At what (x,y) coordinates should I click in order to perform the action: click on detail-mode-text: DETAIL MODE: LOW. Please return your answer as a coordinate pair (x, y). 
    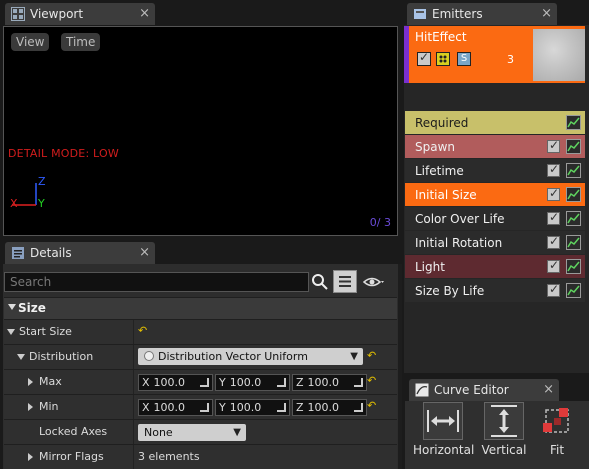
    Looking at the image, I should click on (63, 153).